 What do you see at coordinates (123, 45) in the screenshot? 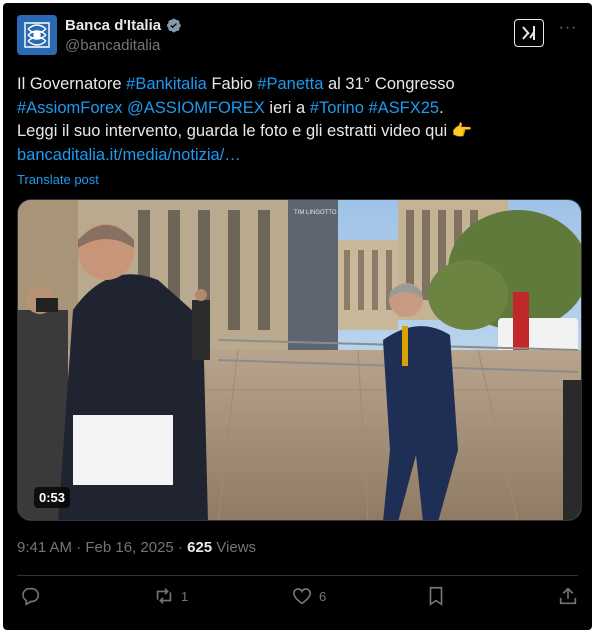
I see `author-handle: @bancaditalia` at bounding box center [123, 45].